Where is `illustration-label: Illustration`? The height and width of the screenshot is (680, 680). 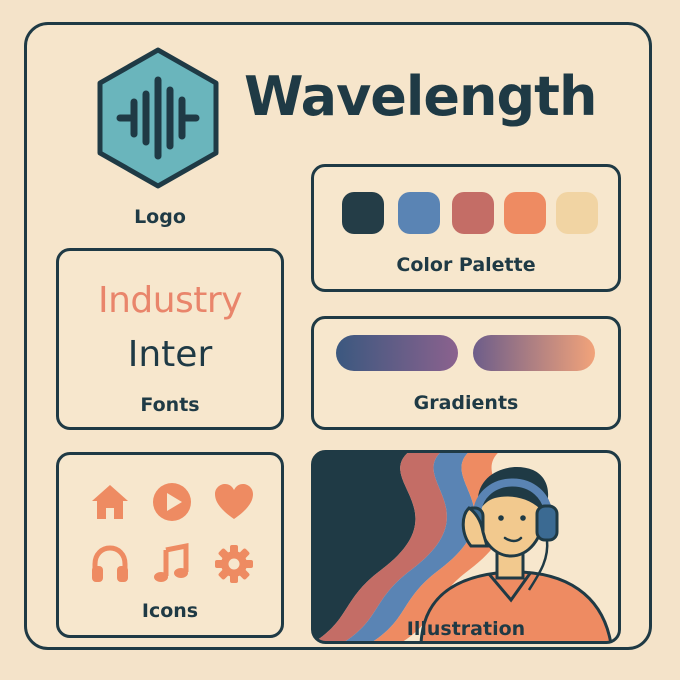 illustration-label: Illustration is located at coordinates (466, 629).